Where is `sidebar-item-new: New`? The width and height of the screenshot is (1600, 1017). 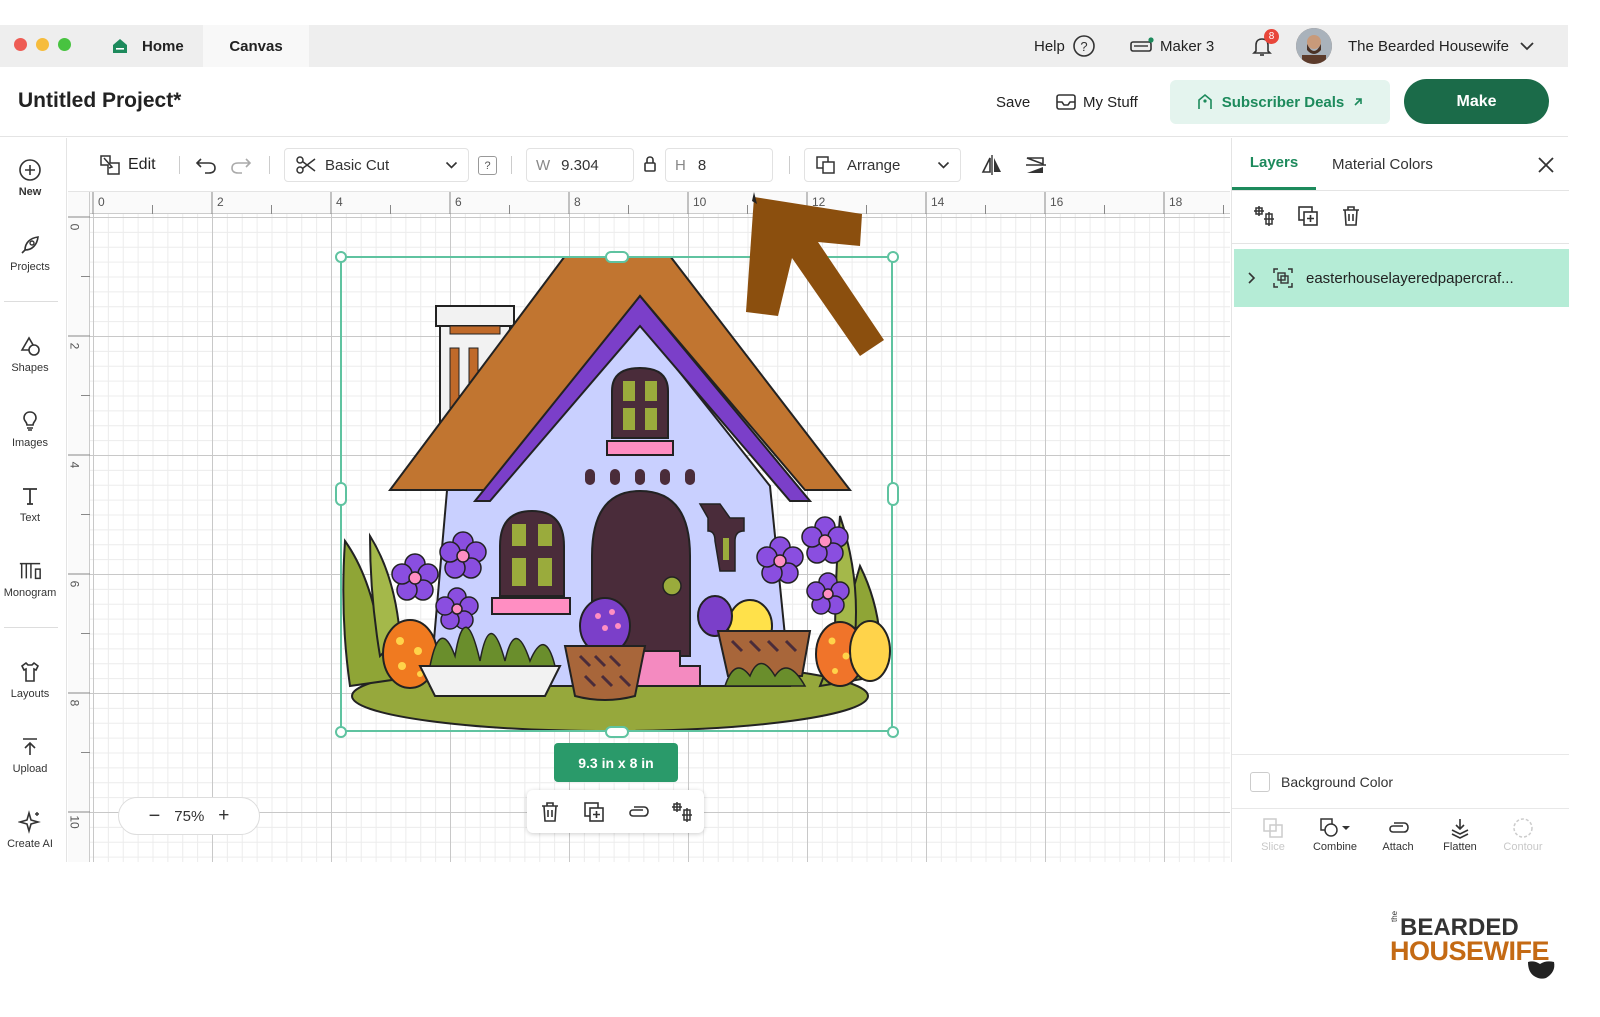 sidebar-item-new: New is located at coordinates (30, 188).